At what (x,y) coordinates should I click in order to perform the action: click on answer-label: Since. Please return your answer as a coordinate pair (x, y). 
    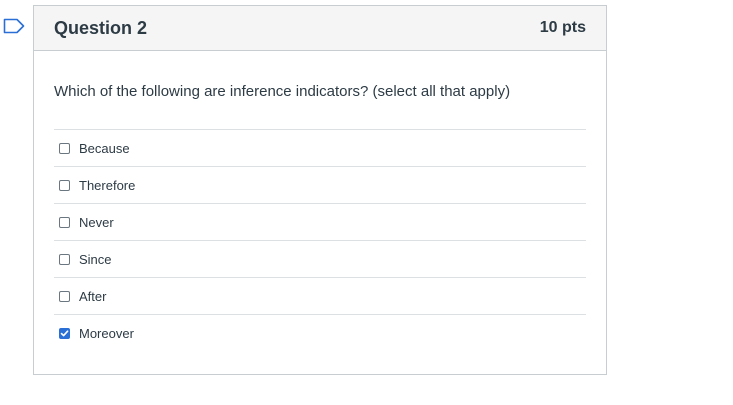
    Looking at the image, I should click on (95, 259).